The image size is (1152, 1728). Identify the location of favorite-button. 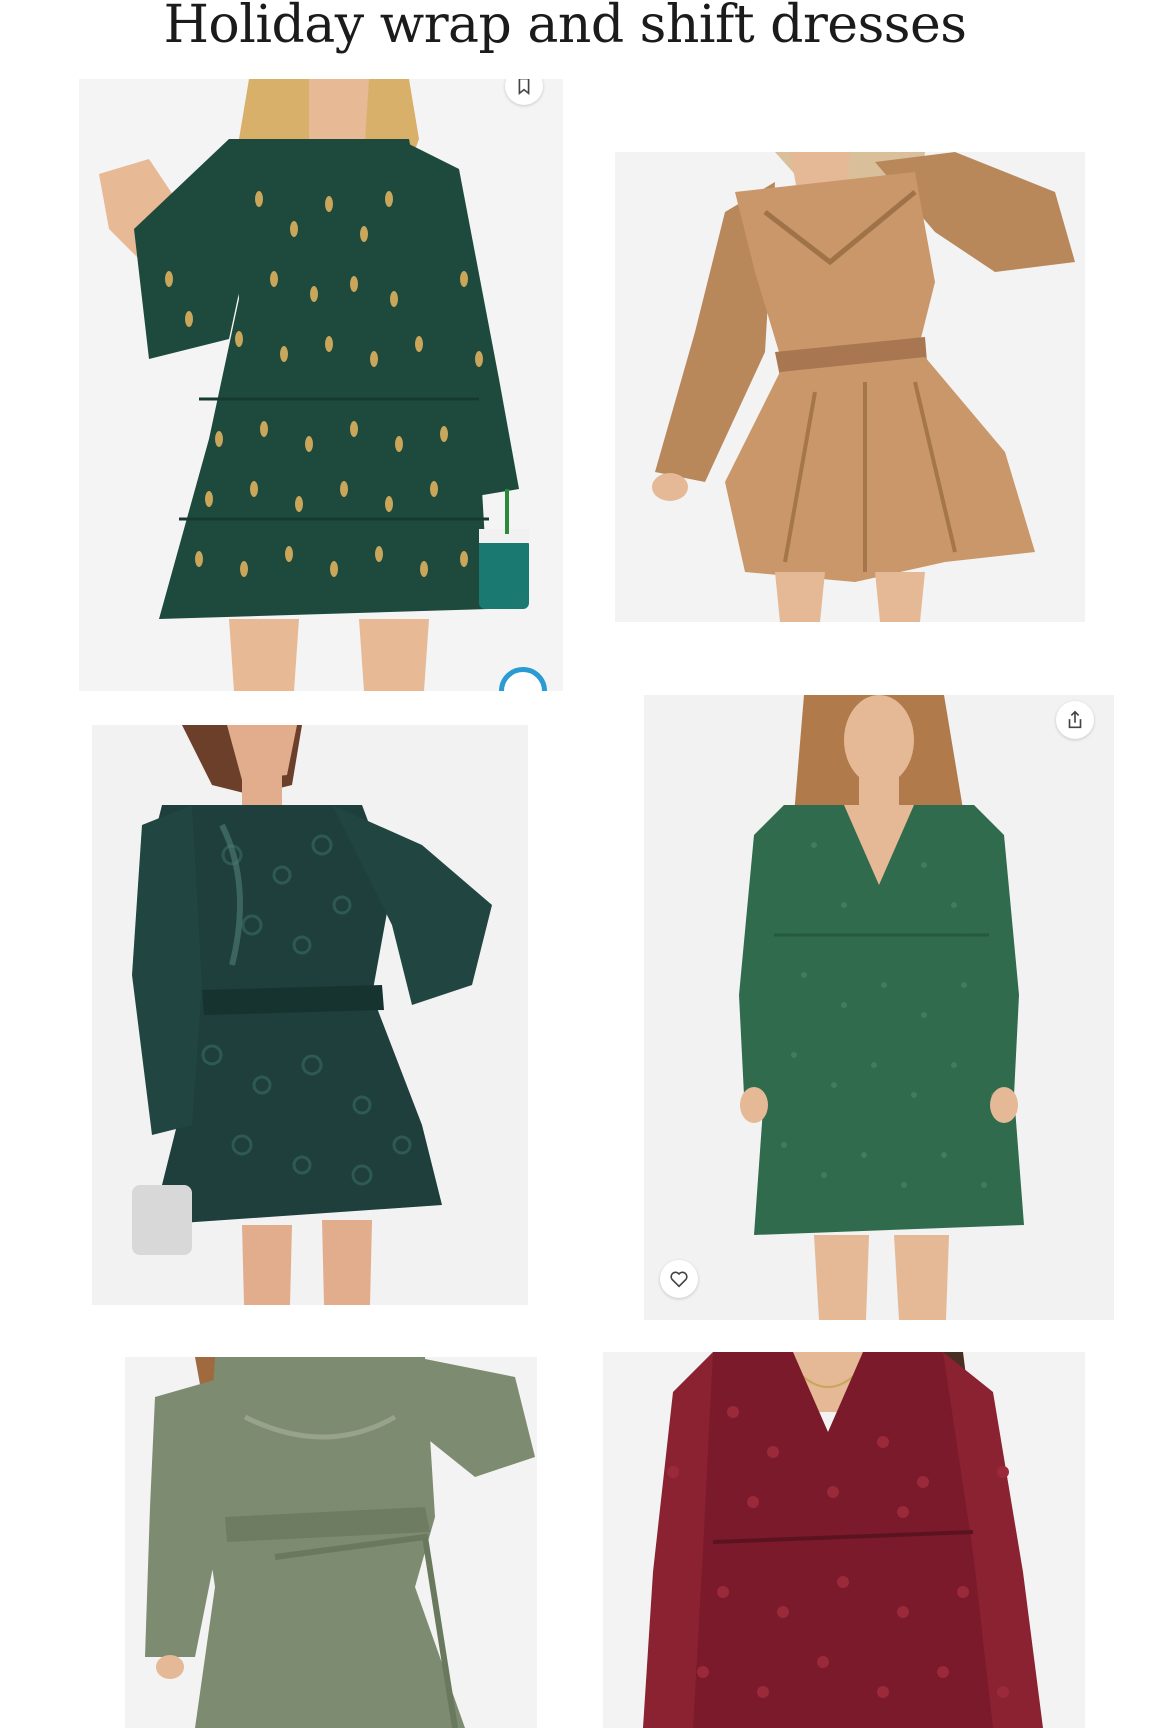
(679, 1279).